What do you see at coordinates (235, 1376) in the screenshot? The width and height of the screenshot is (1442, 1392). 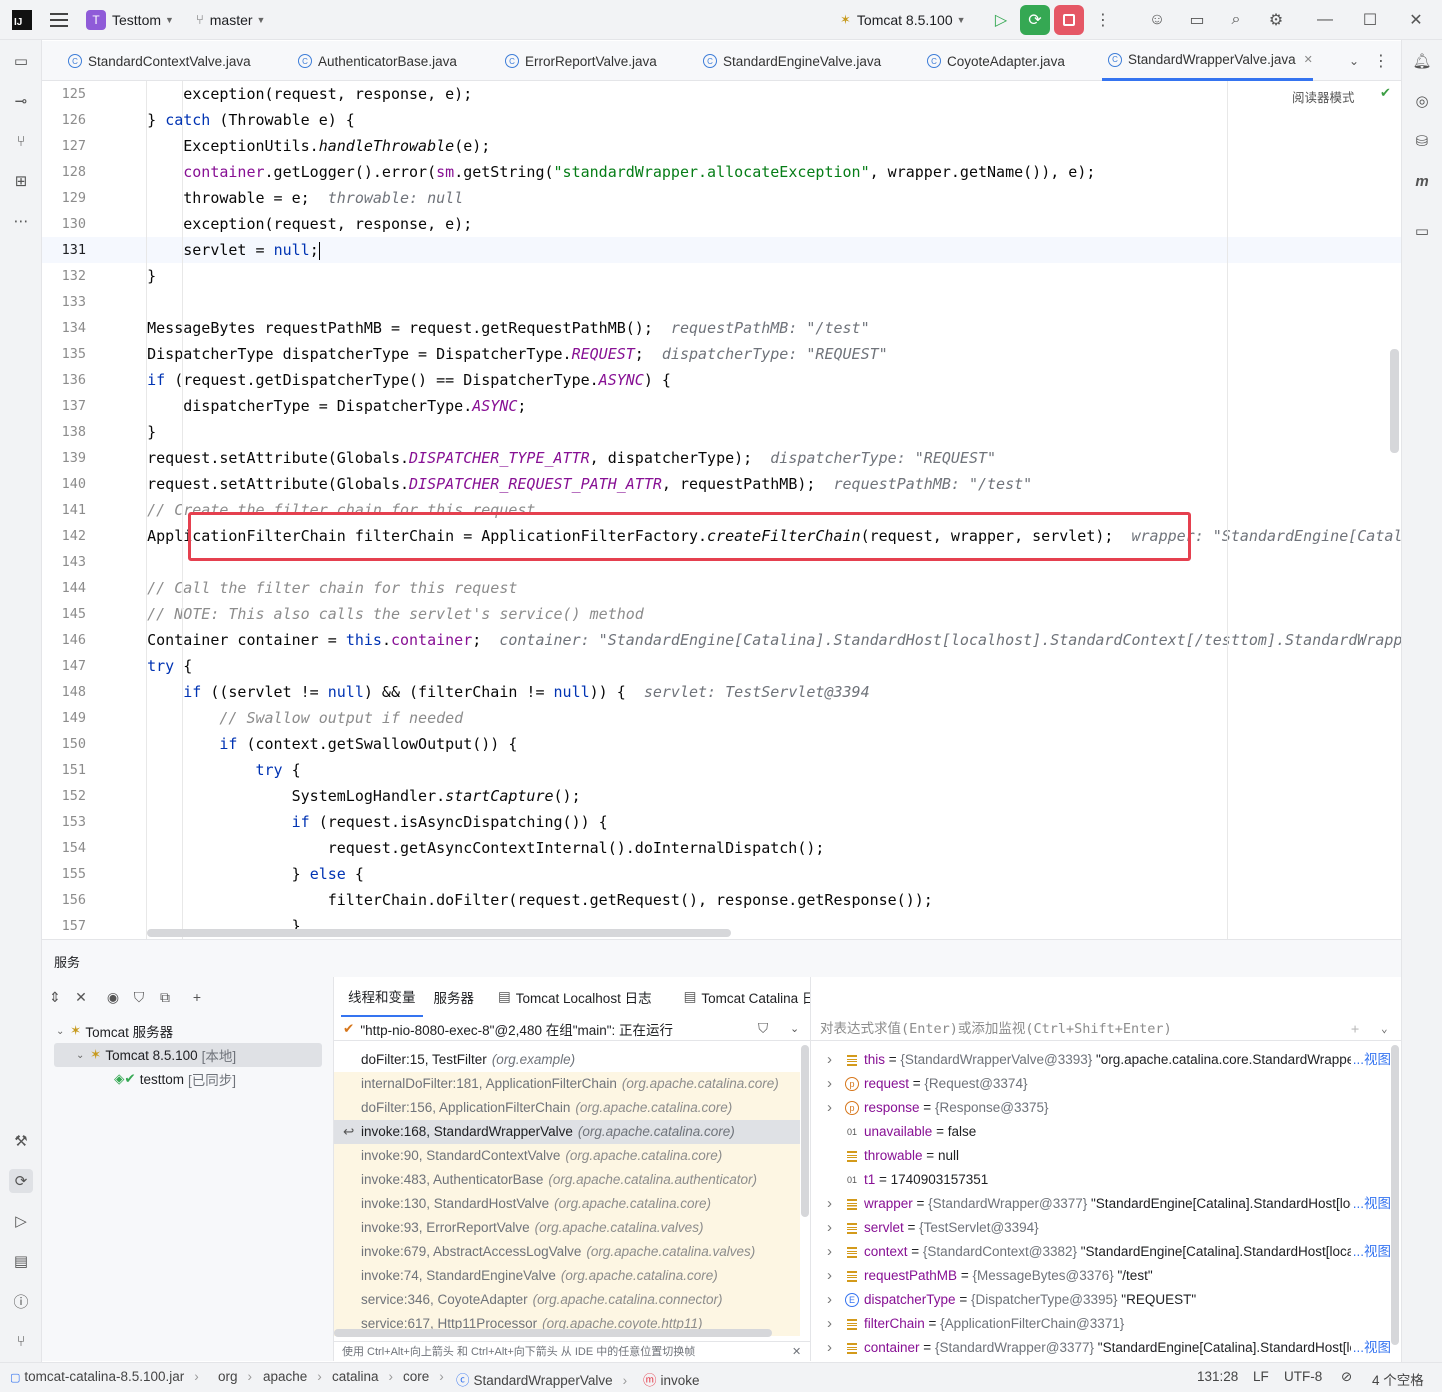 I see `breadcrumb-item: org ›` at bounding box center [235, 1376].